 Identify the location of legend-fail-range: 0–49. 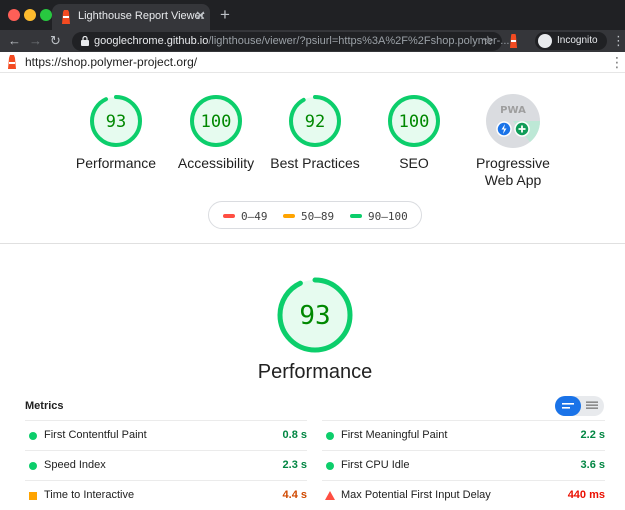
(254, 216).